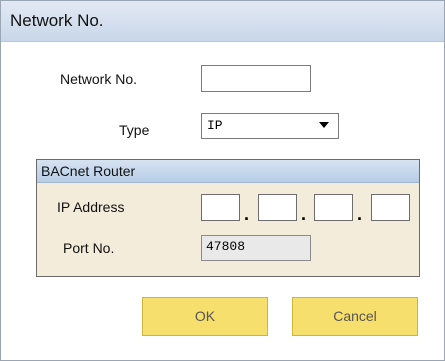 This screenshot has width=445, height=361. I want to click on port-no-label: Port No., so click(89, 248).